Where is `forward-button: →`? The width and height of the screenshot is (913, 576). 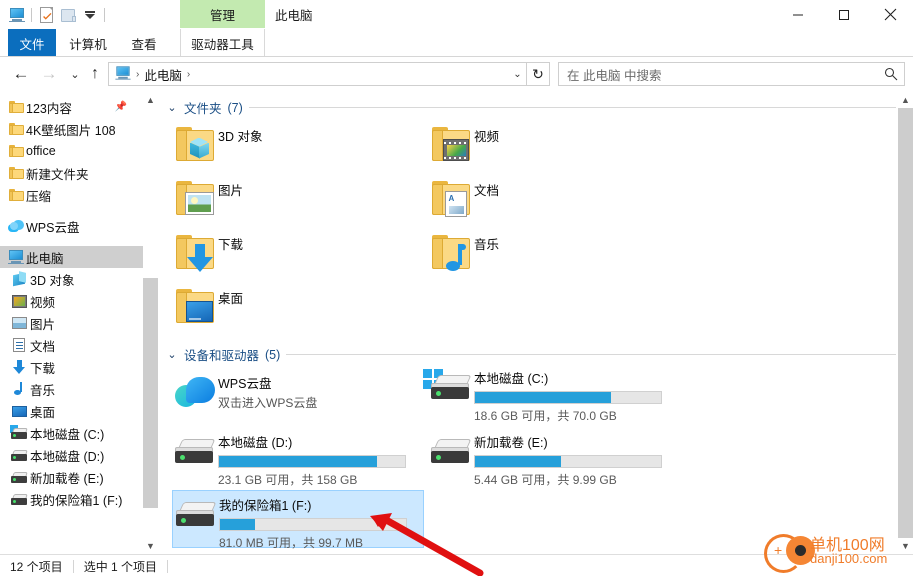 forward-button: → is located at coordinates (49, 74).